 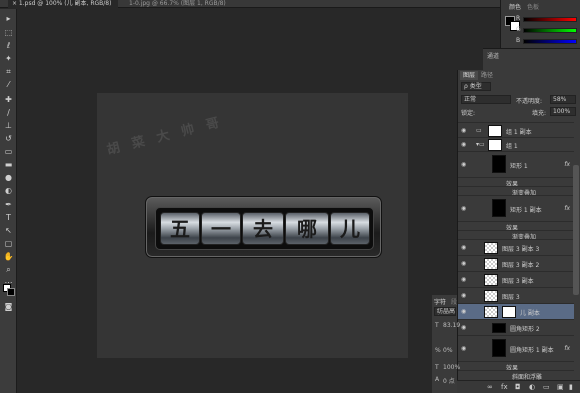 I want to click on shape-thumbnail, so click(x=499, y=328).